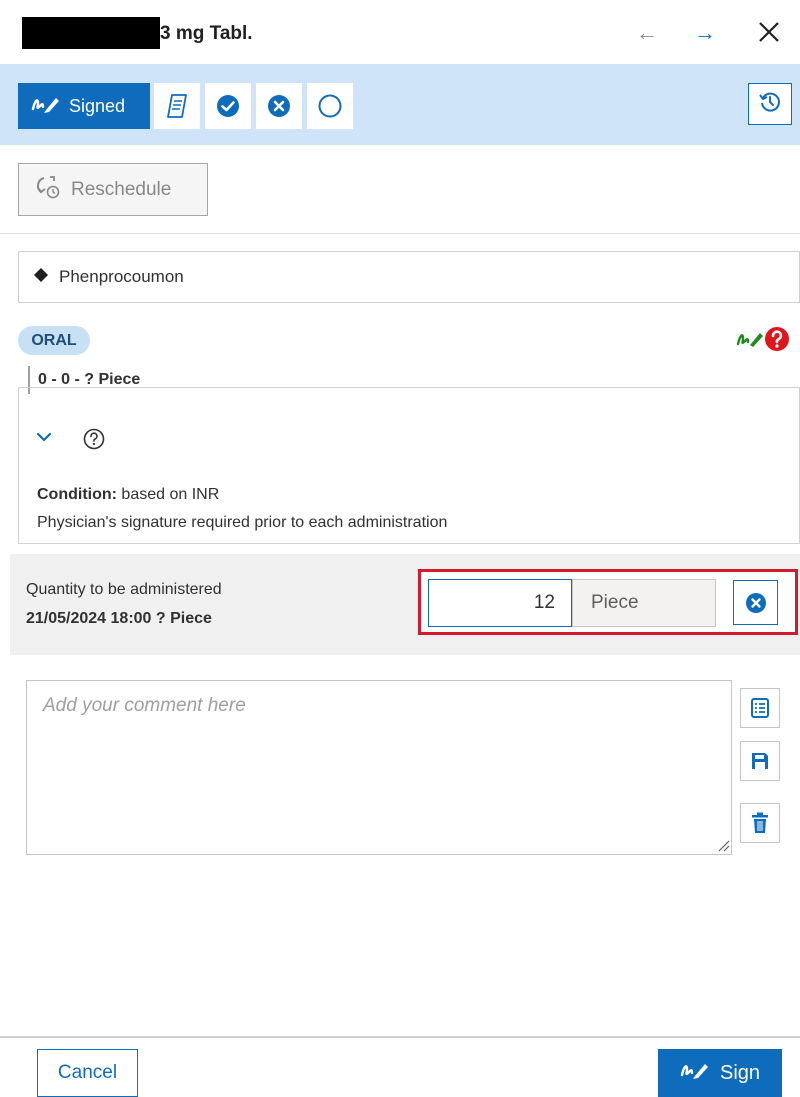 The width and height of the screenshot is (800, 1097). I want to click on status-indicators, so click(766, 340).